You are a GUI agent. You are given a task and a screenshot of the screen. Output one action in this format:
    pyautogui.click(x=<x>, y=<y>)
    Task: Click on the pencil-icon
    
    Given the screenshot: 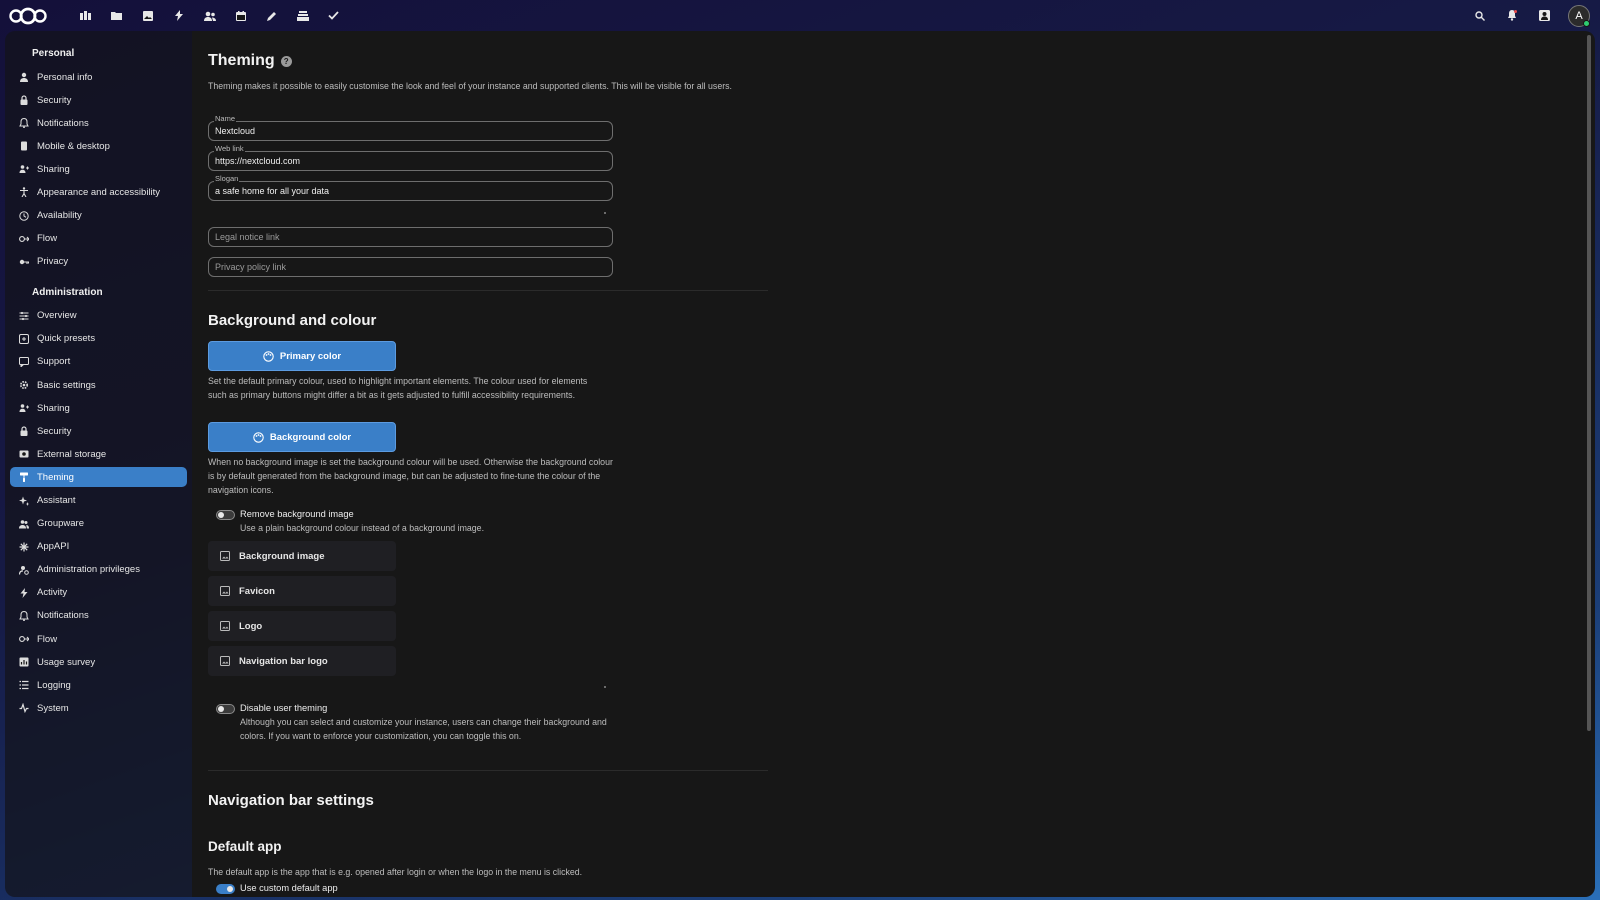 What is the action you would take?
    pyautogui.click(x=271, y=15)
    